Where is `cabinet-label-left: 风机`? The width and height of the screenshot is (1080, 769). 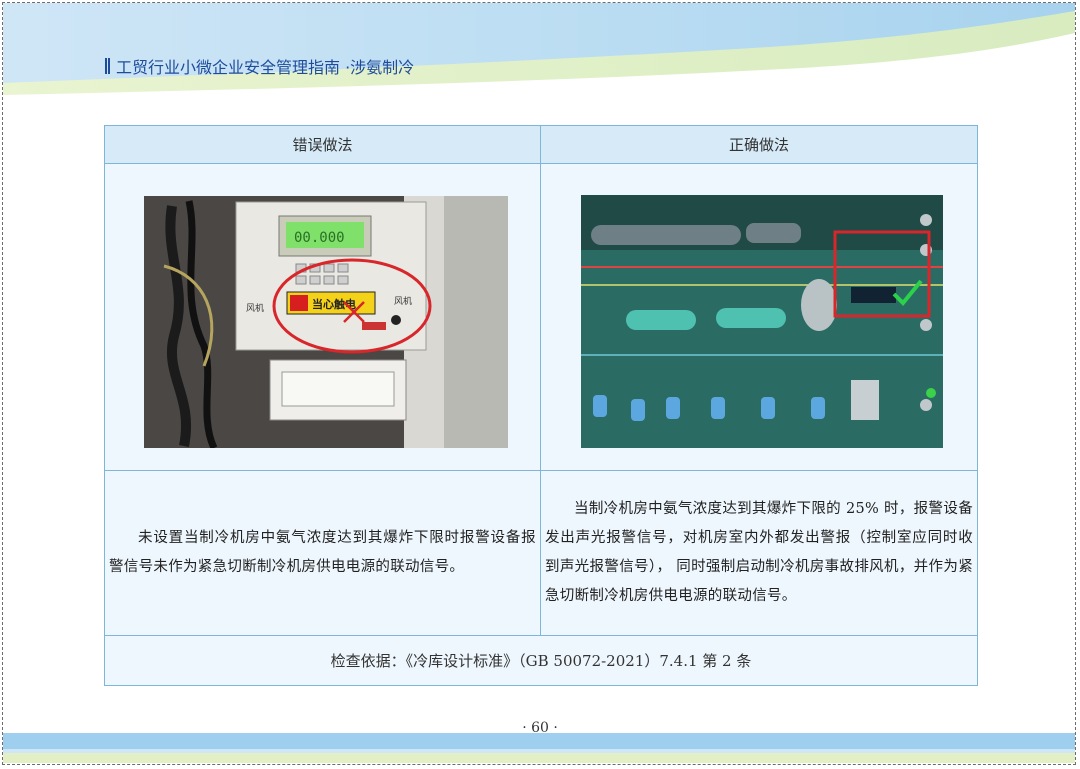
cabinet-label-left: 风机 is located at coordinates (255, 308).